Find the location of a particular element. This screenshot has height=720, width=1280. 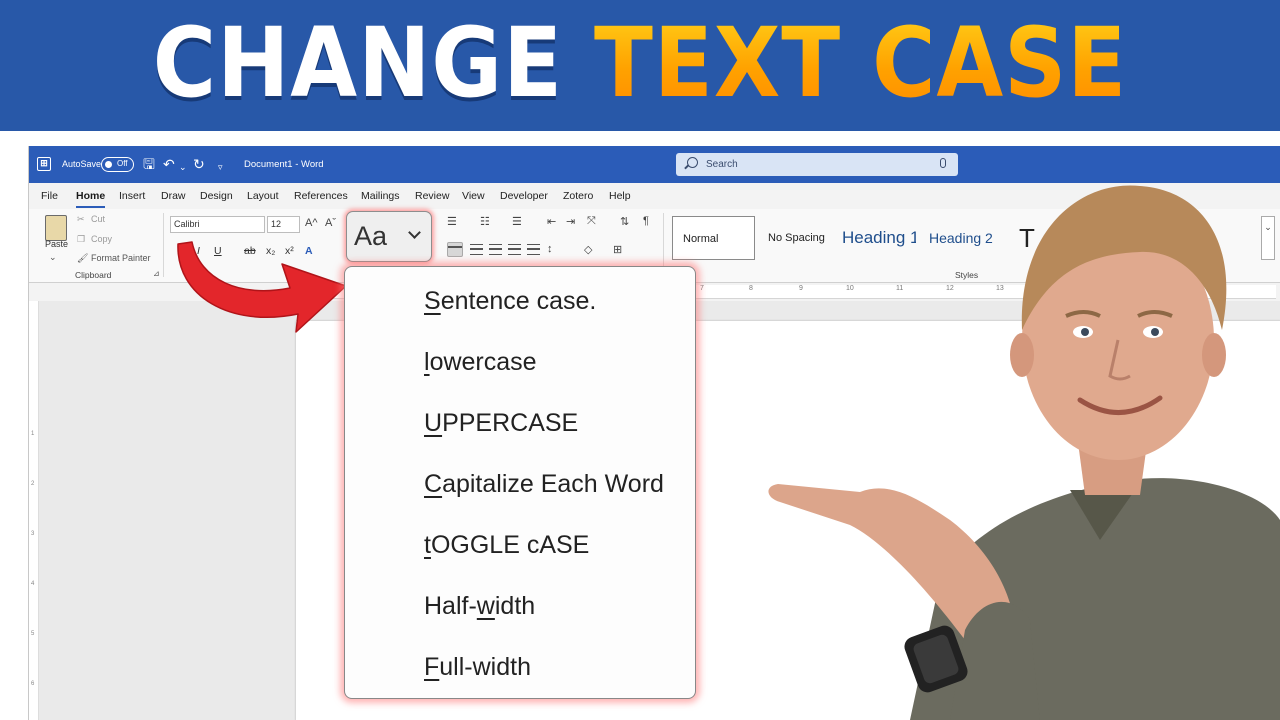

mnemonic-letter: w is located at coordinates (485, 606).